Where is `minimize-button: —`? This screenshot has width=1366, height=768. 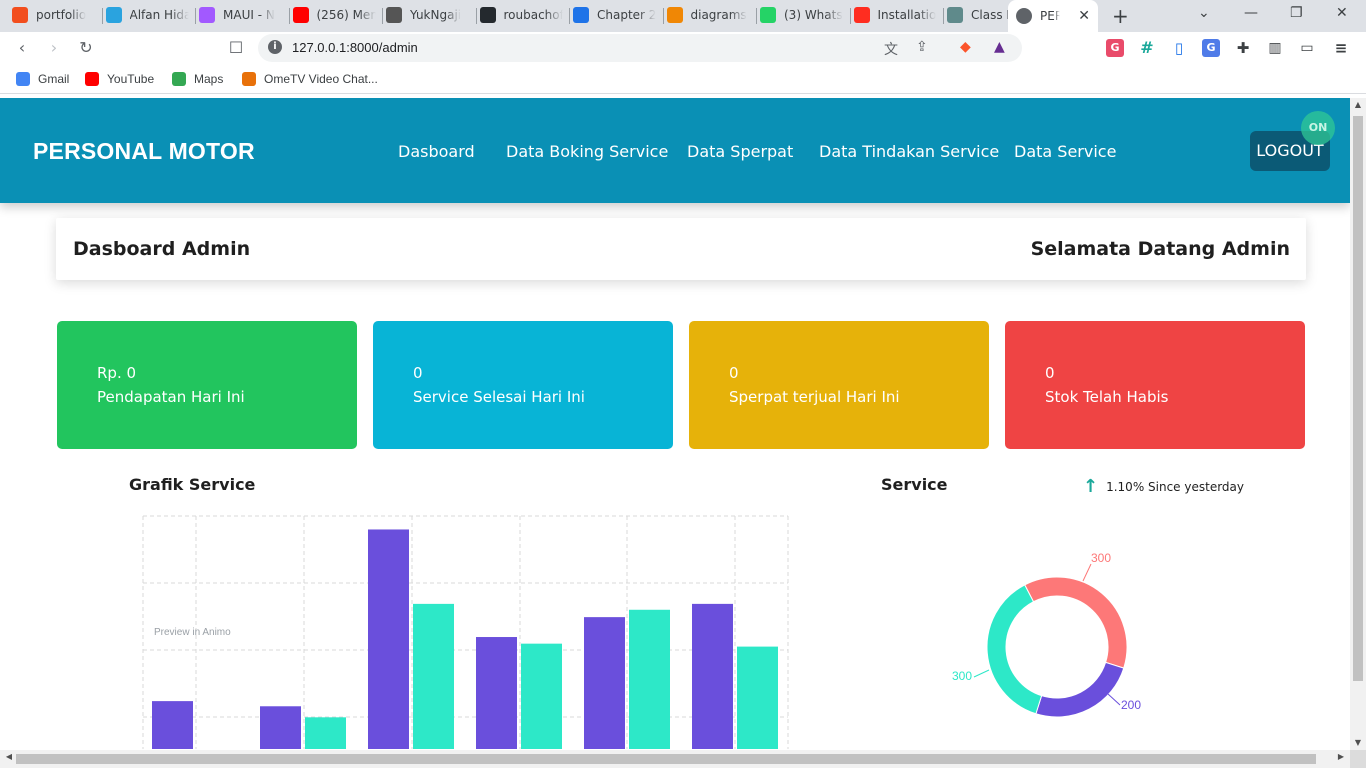 minimize-button: — is located at coordinates (1251, 13).